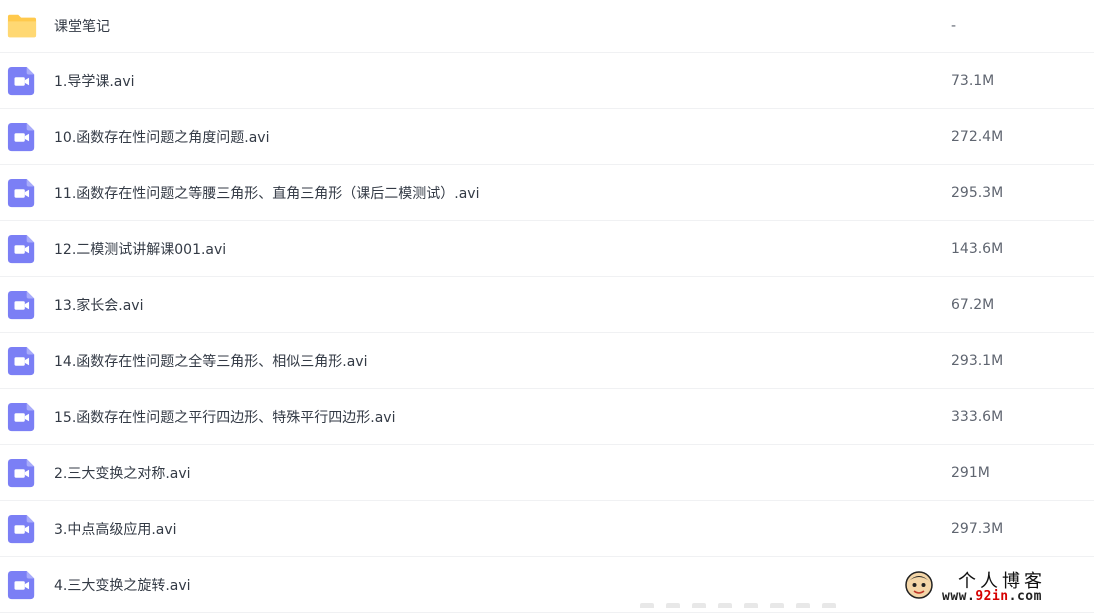  What do you see at coordinates (973, 80) in the screenshot?
I see `file-size: 73.1M` at bounding box center [973, 80].